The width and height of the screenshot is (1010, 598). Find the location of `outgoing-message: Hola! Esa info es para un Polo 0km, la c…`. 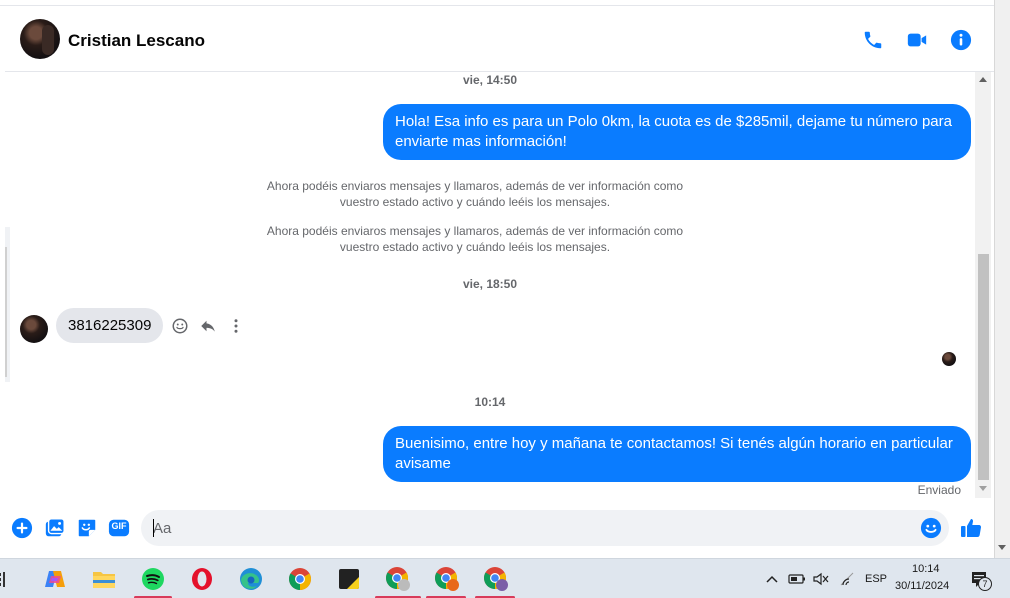

outgoing-message: Hola! Esa info es para un Polo 0km, la c… is located at coordinates (677, 132).